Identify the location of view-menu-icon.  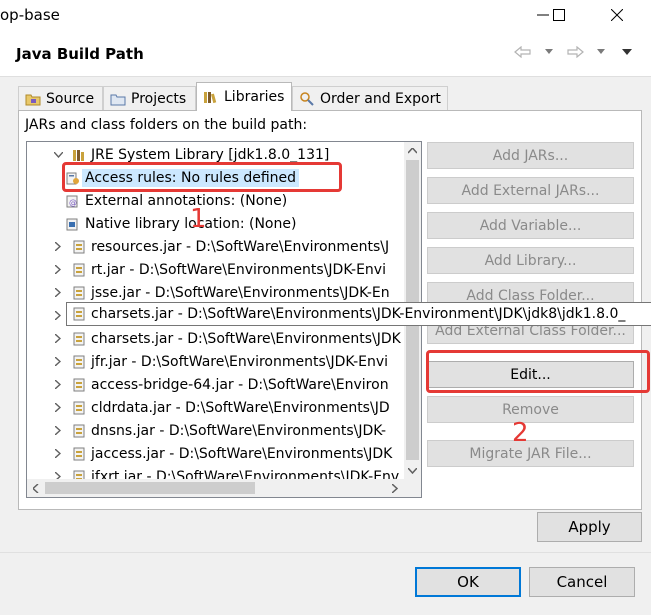
(627, 52).